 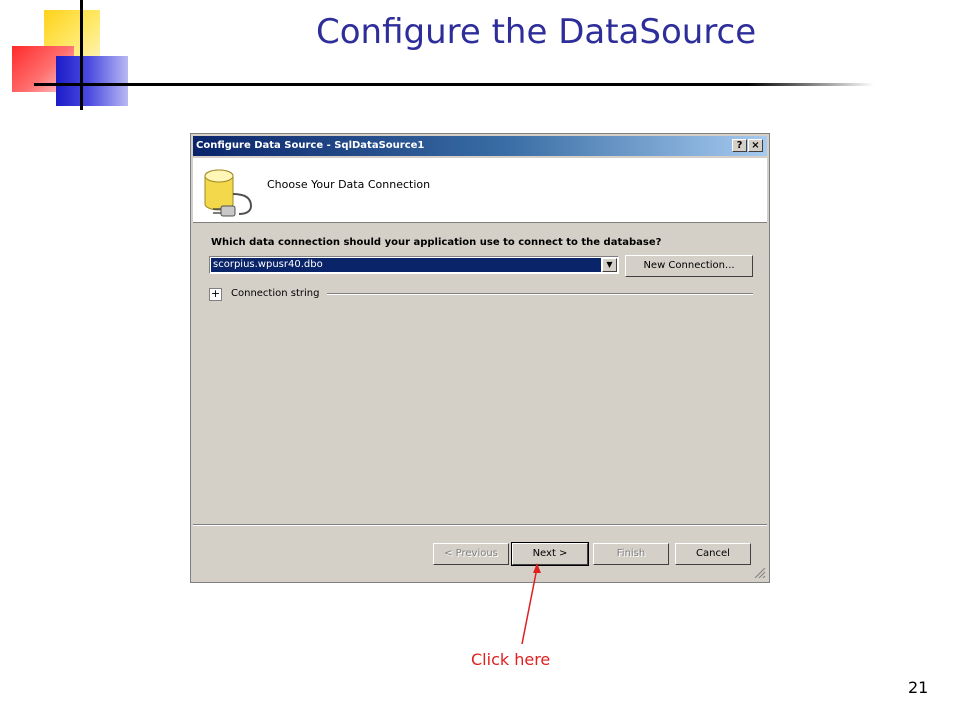 I want to click on wizard-header: Choose Your Data Connection, so click(x=480, y=190).